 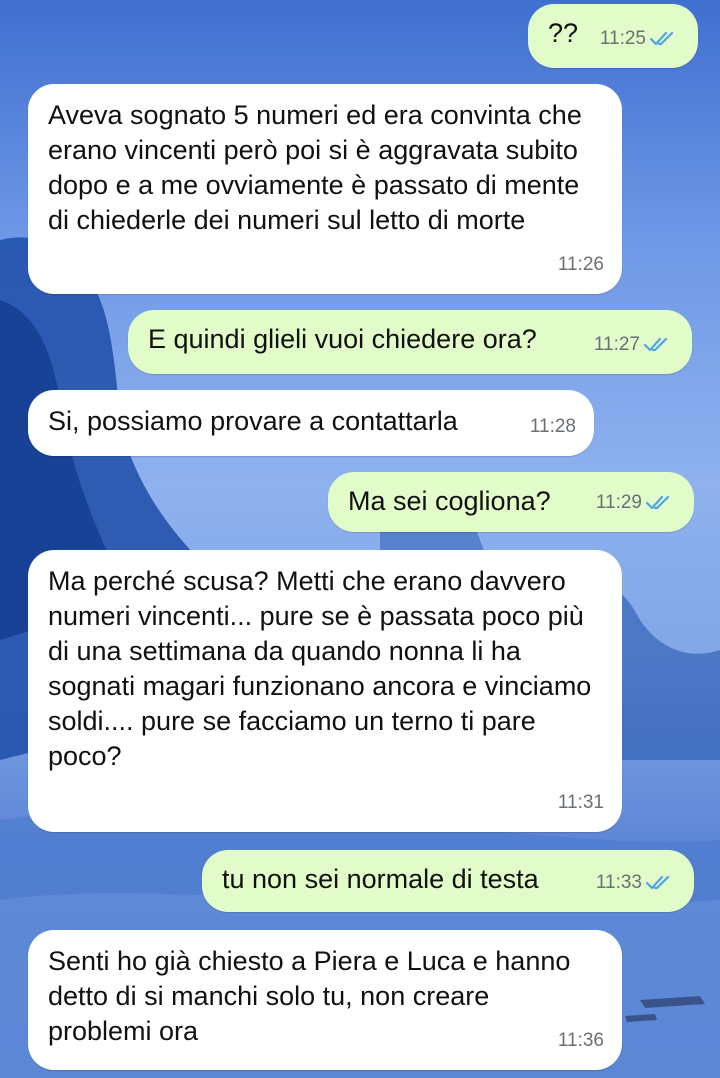 What do you see at coordinates (616, 344) in the screenshot?
I see `message-time: 11:27` at bounding box center [616, 344].